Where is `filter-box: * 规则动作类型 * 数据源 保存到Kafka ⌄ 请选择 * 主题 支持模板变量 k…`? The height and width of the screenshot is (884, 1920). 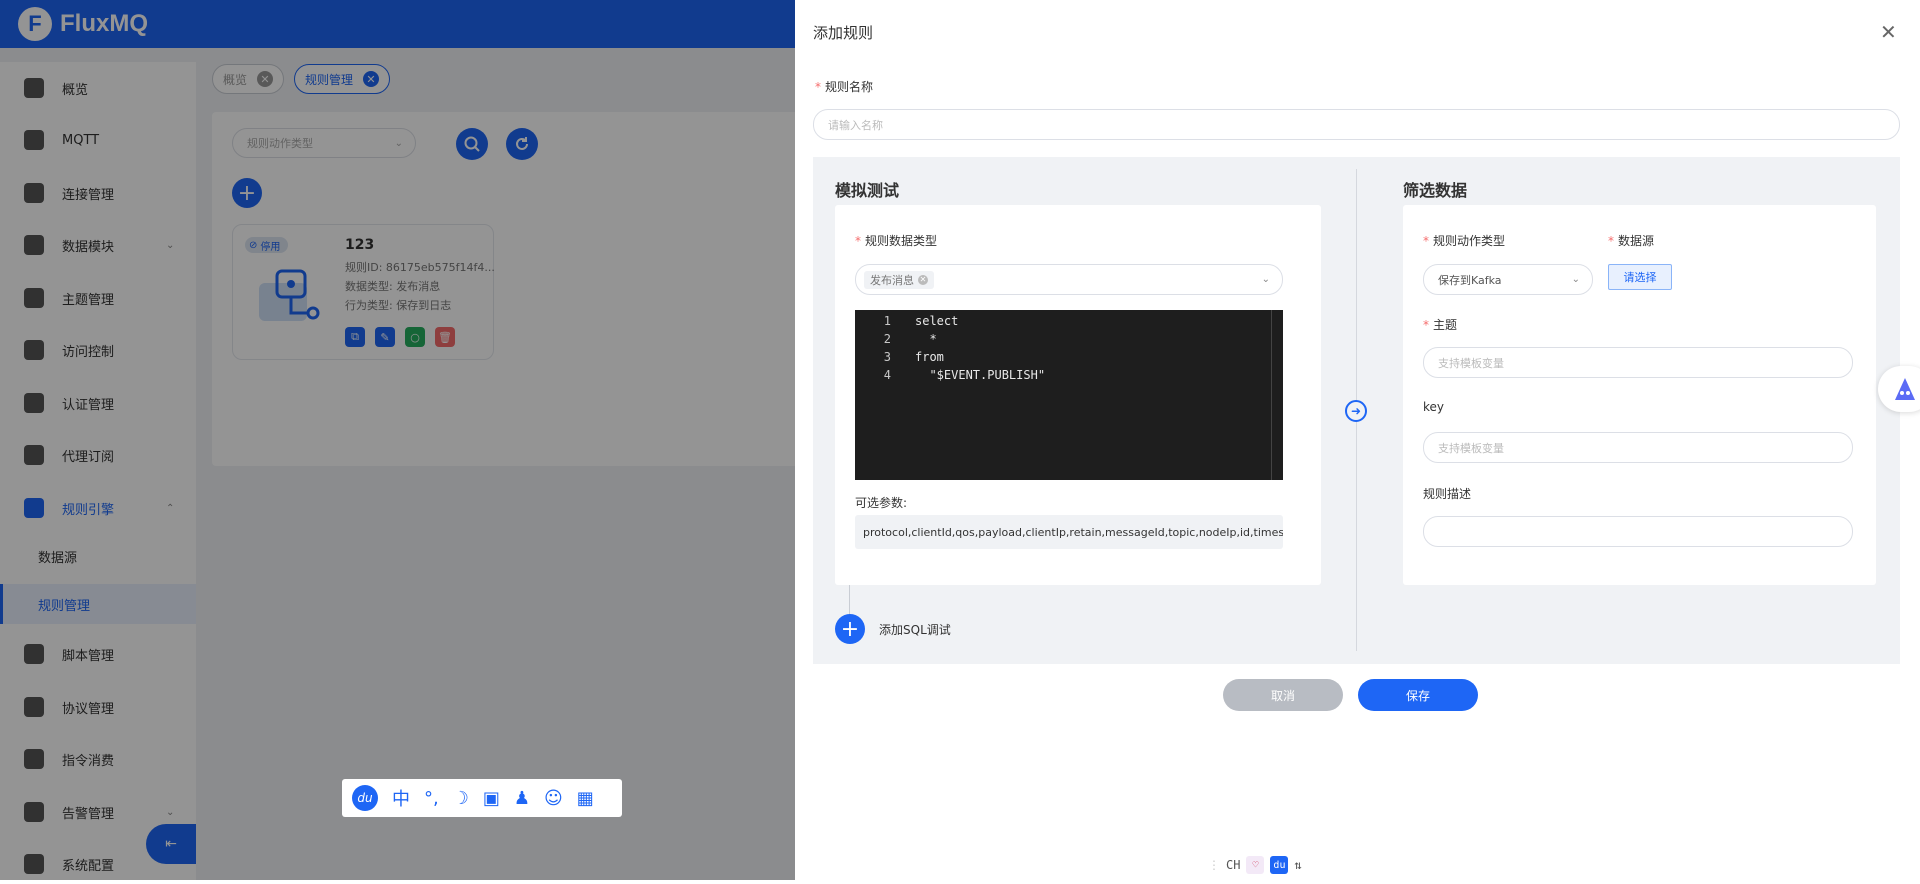 filter-box: * 规则动作类型 * 数据源 保存到Kafka ⌄ 请选择 * 主题 支持模板变量 k… is located at coordinates (1639, 395).